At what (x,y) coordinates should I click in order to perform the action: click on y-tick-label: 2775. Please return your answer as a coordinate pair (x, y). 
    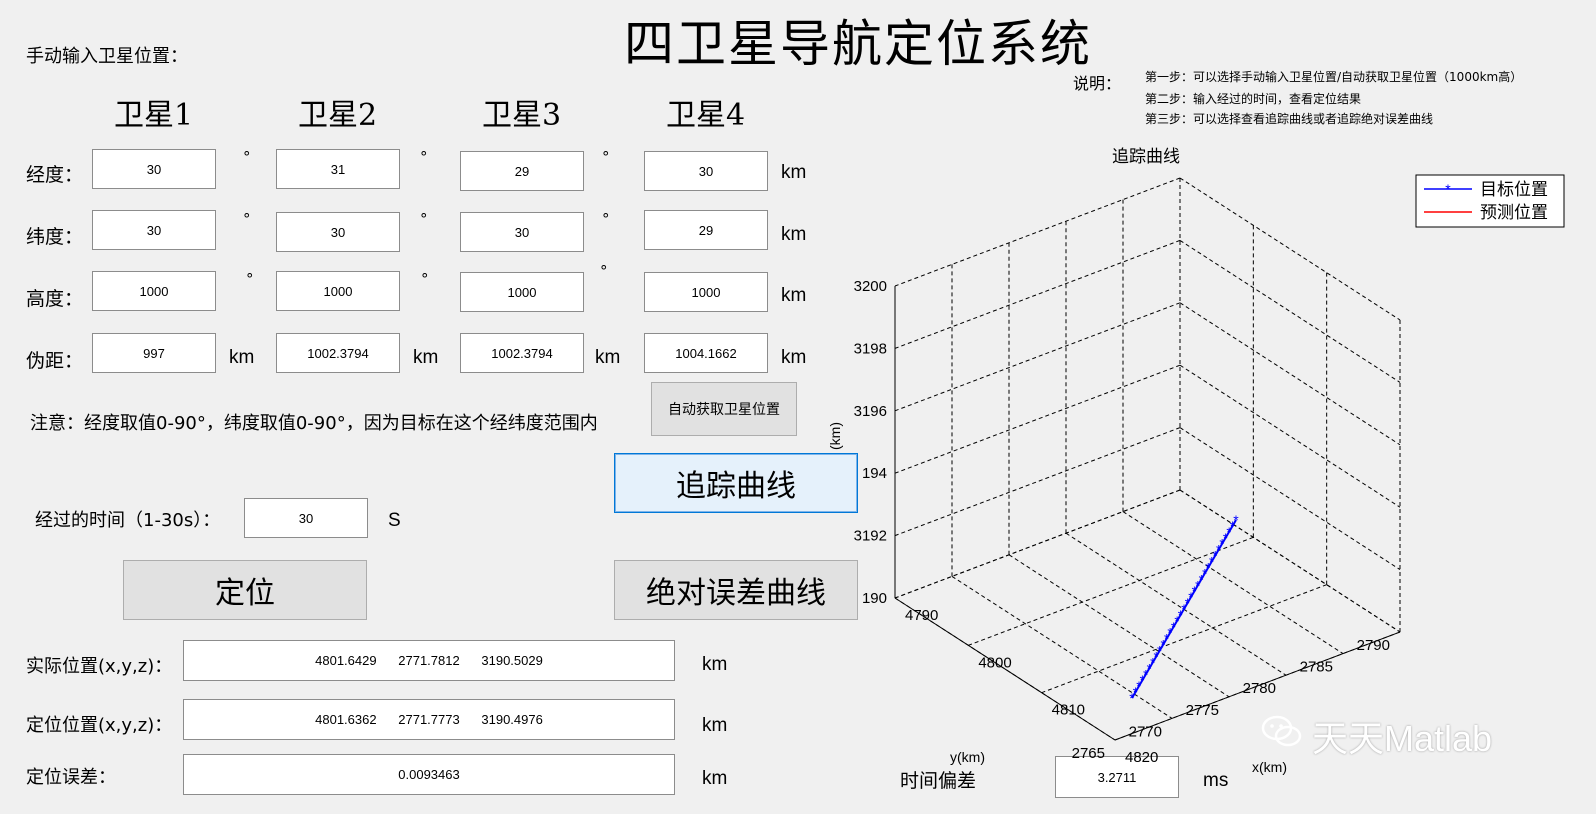
    Looking at the image, I should click on (1202, 710).